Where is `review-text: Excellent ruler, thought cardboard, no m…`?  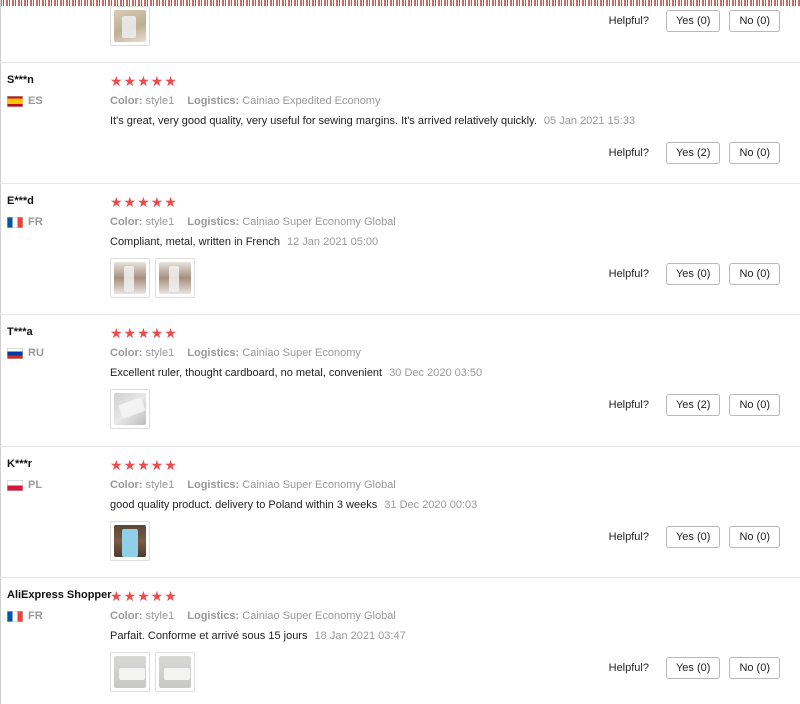
review-text: Excellent ruler, thought cardboard, no m… is located at coordinates (296, 373).